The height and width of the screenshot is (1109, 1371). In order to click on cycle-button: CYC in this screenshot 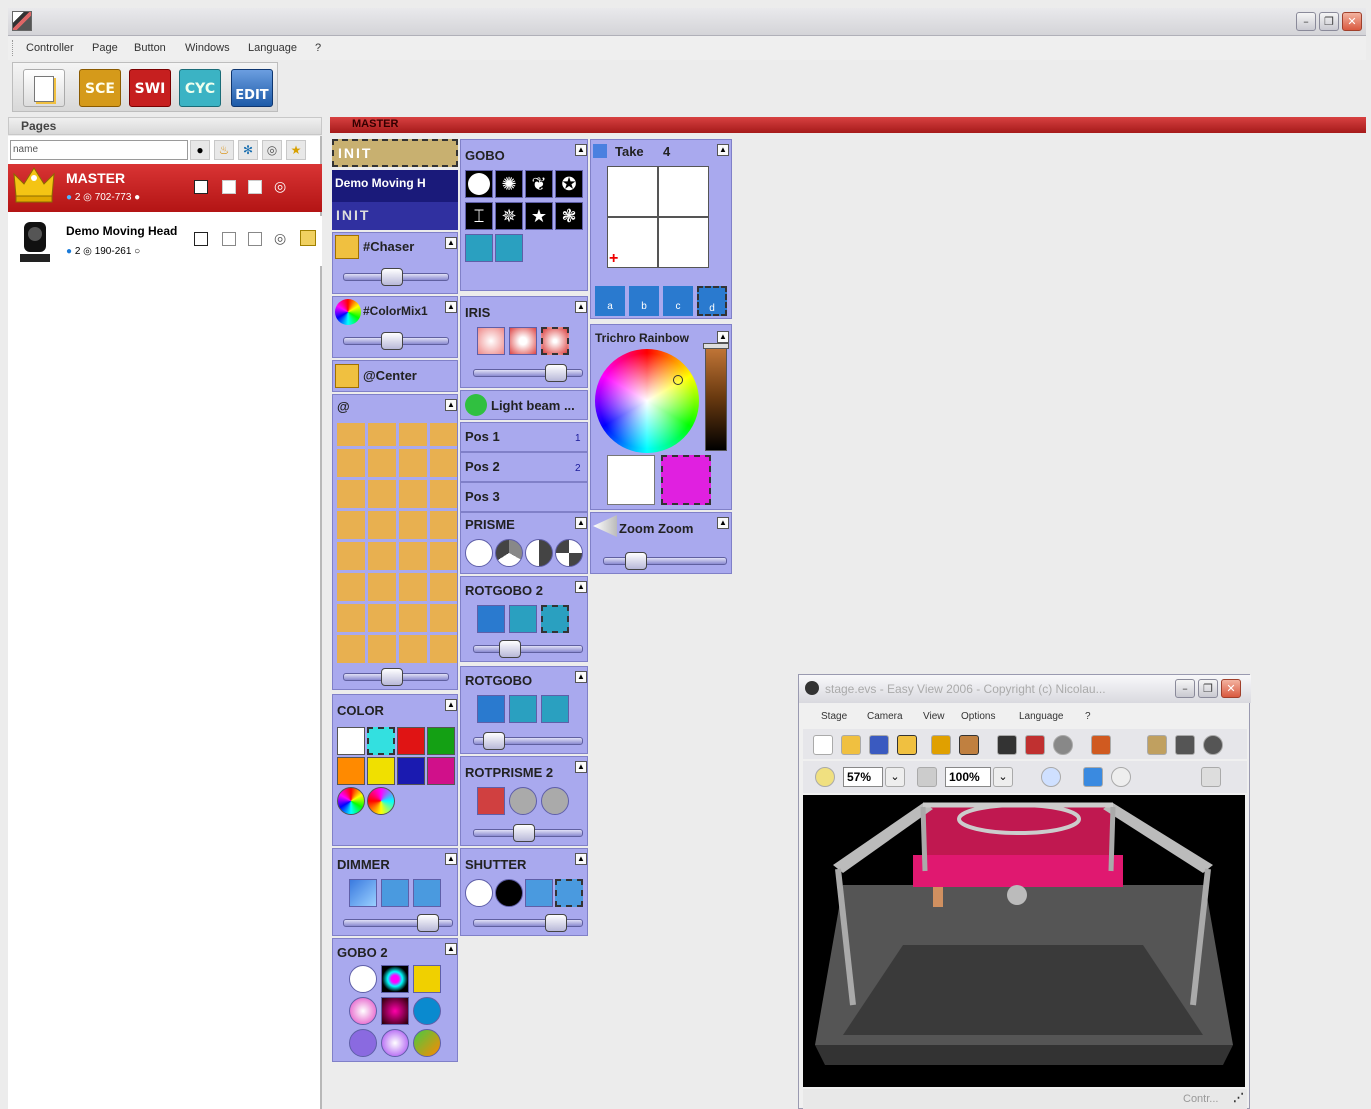, I will do `click(200, 88)`.